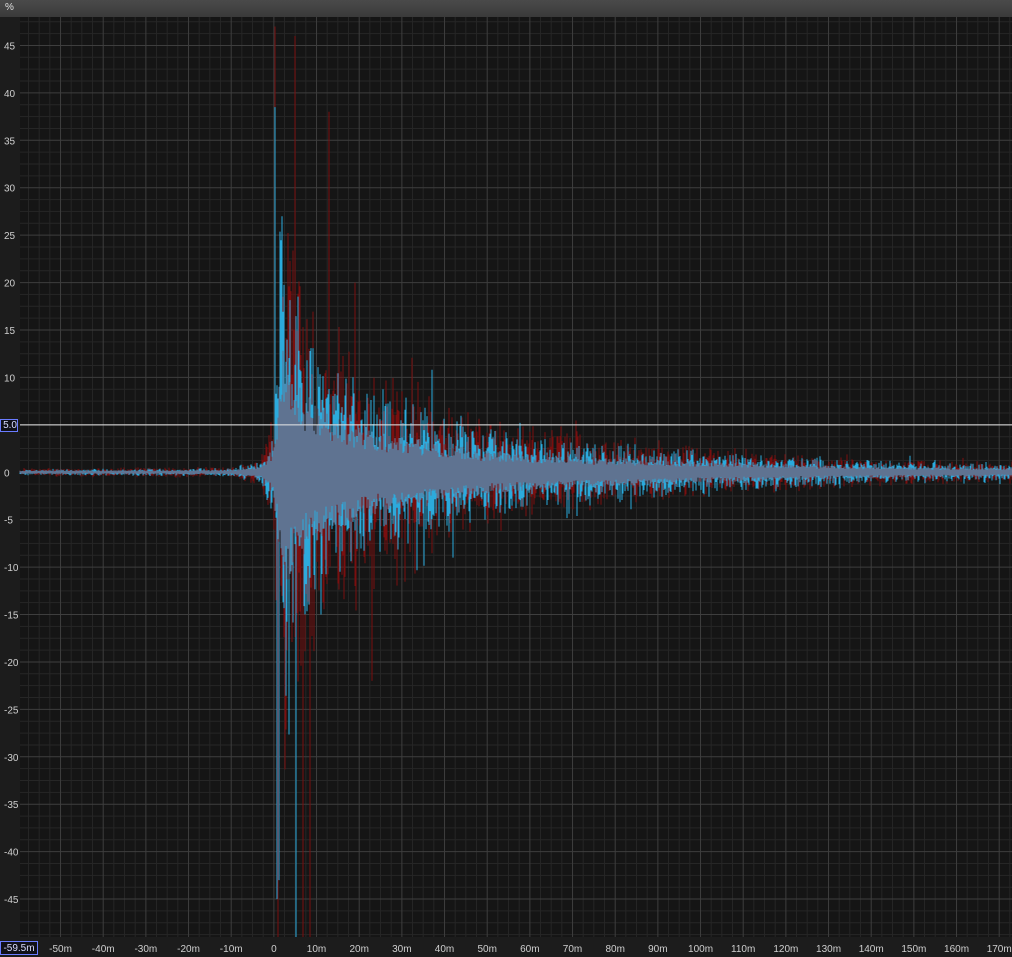  I want to click on y-tick-label: -25, so click(11, 710).